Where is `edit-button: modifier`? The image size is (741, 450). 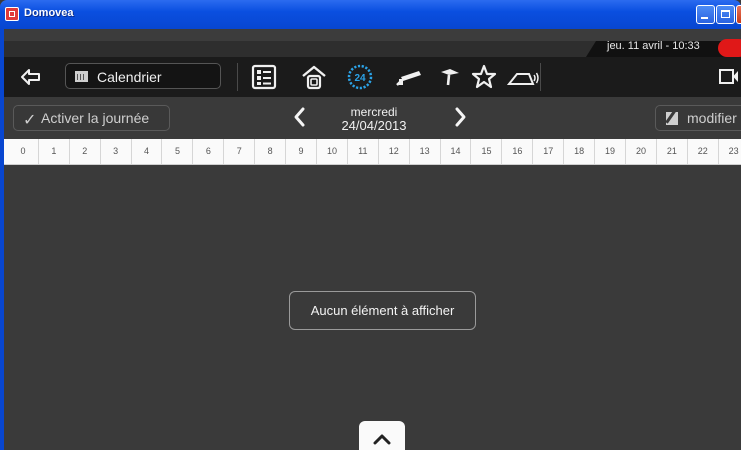 edit-button: modifier is located at coordinates (698, 118).